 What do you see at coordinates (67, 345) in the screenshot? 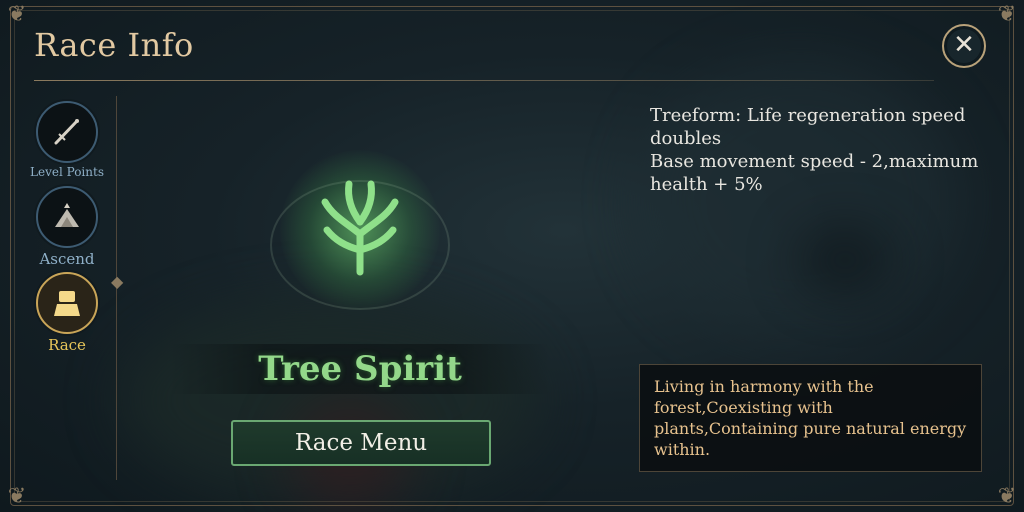
I see `sidebar-item-label: Race` at bounding box center [67, 345].